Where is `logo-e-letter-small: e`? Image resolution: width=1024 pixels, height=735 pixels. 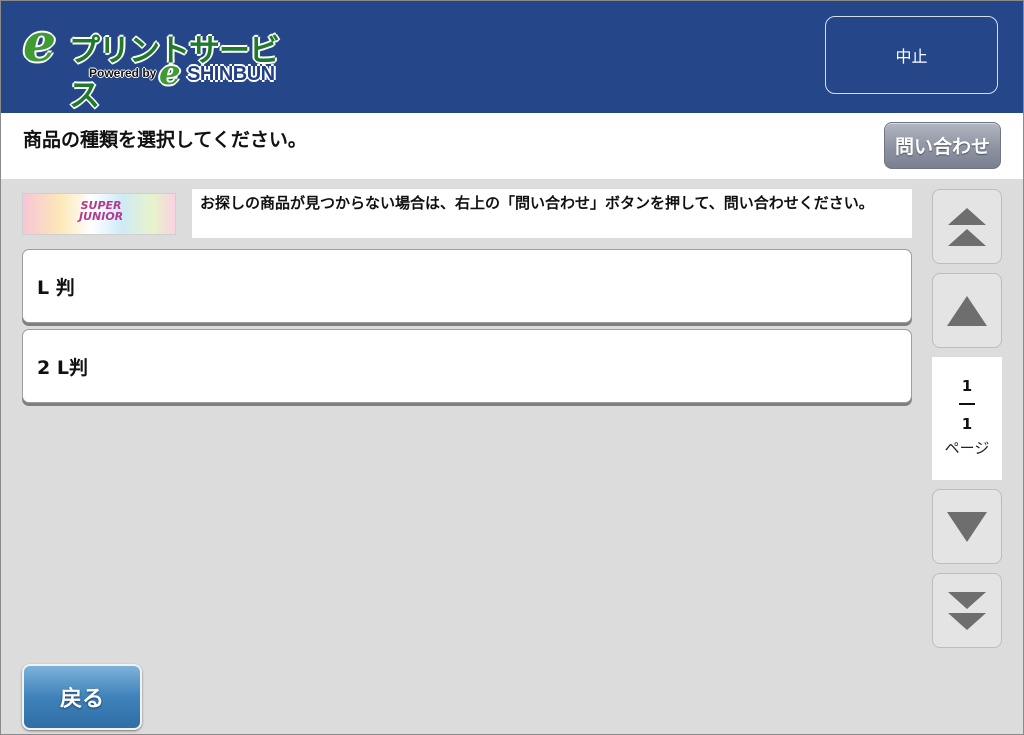
logo-e-letter-small: e is located at coordinates (170, 73).